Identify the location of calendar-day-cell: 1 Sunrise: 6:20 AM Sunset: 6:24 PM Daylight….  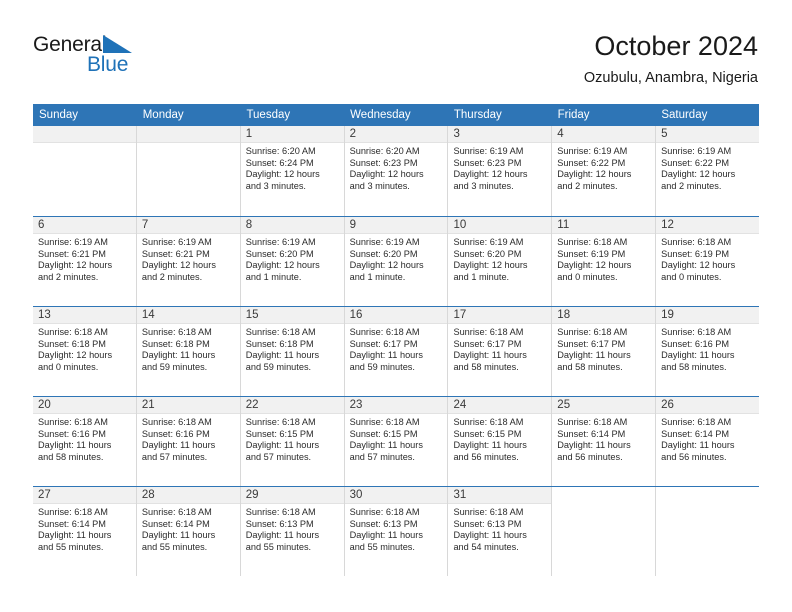
(292, 171).